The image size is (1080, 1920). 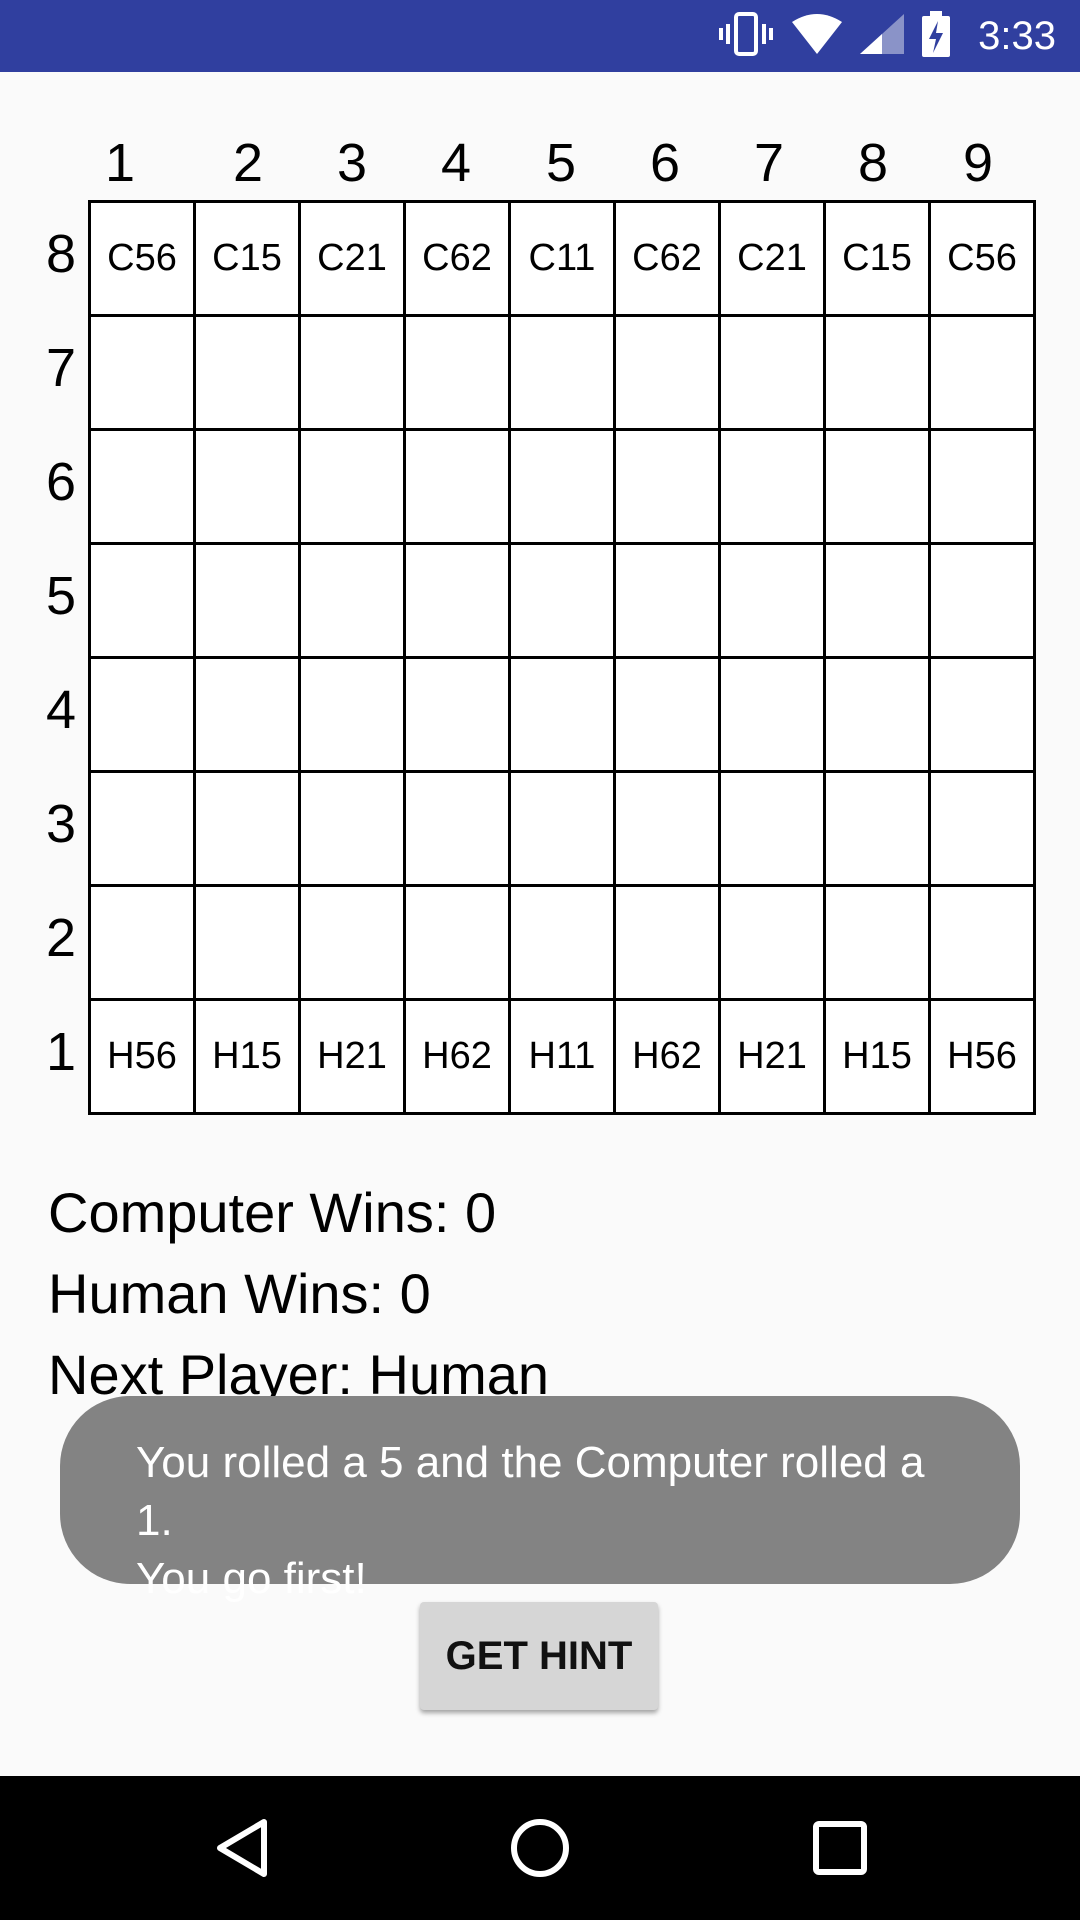 I want to click on row-label: 2, so click(x=61, y=938).